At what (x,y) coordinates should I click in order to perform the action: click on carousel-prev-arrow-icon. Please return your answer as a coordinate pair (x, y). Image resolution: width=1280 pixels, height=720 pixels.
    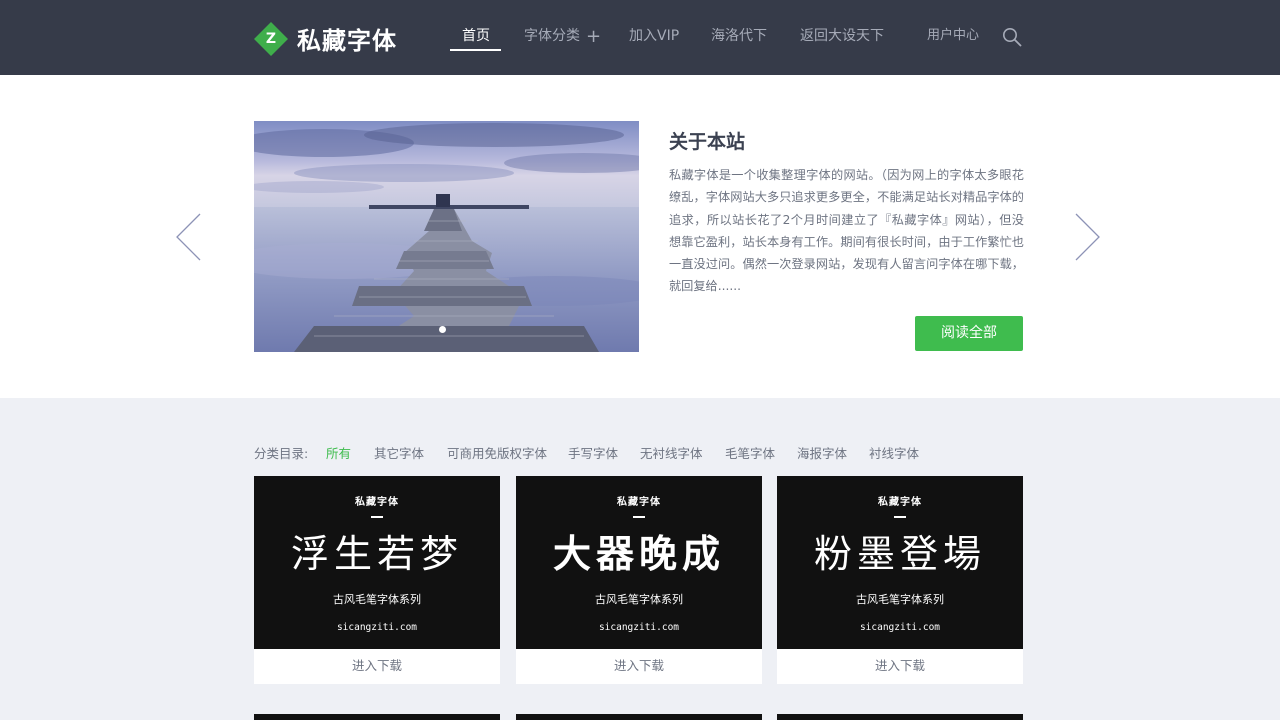
    Looking at the image, I should click on (189, 237).